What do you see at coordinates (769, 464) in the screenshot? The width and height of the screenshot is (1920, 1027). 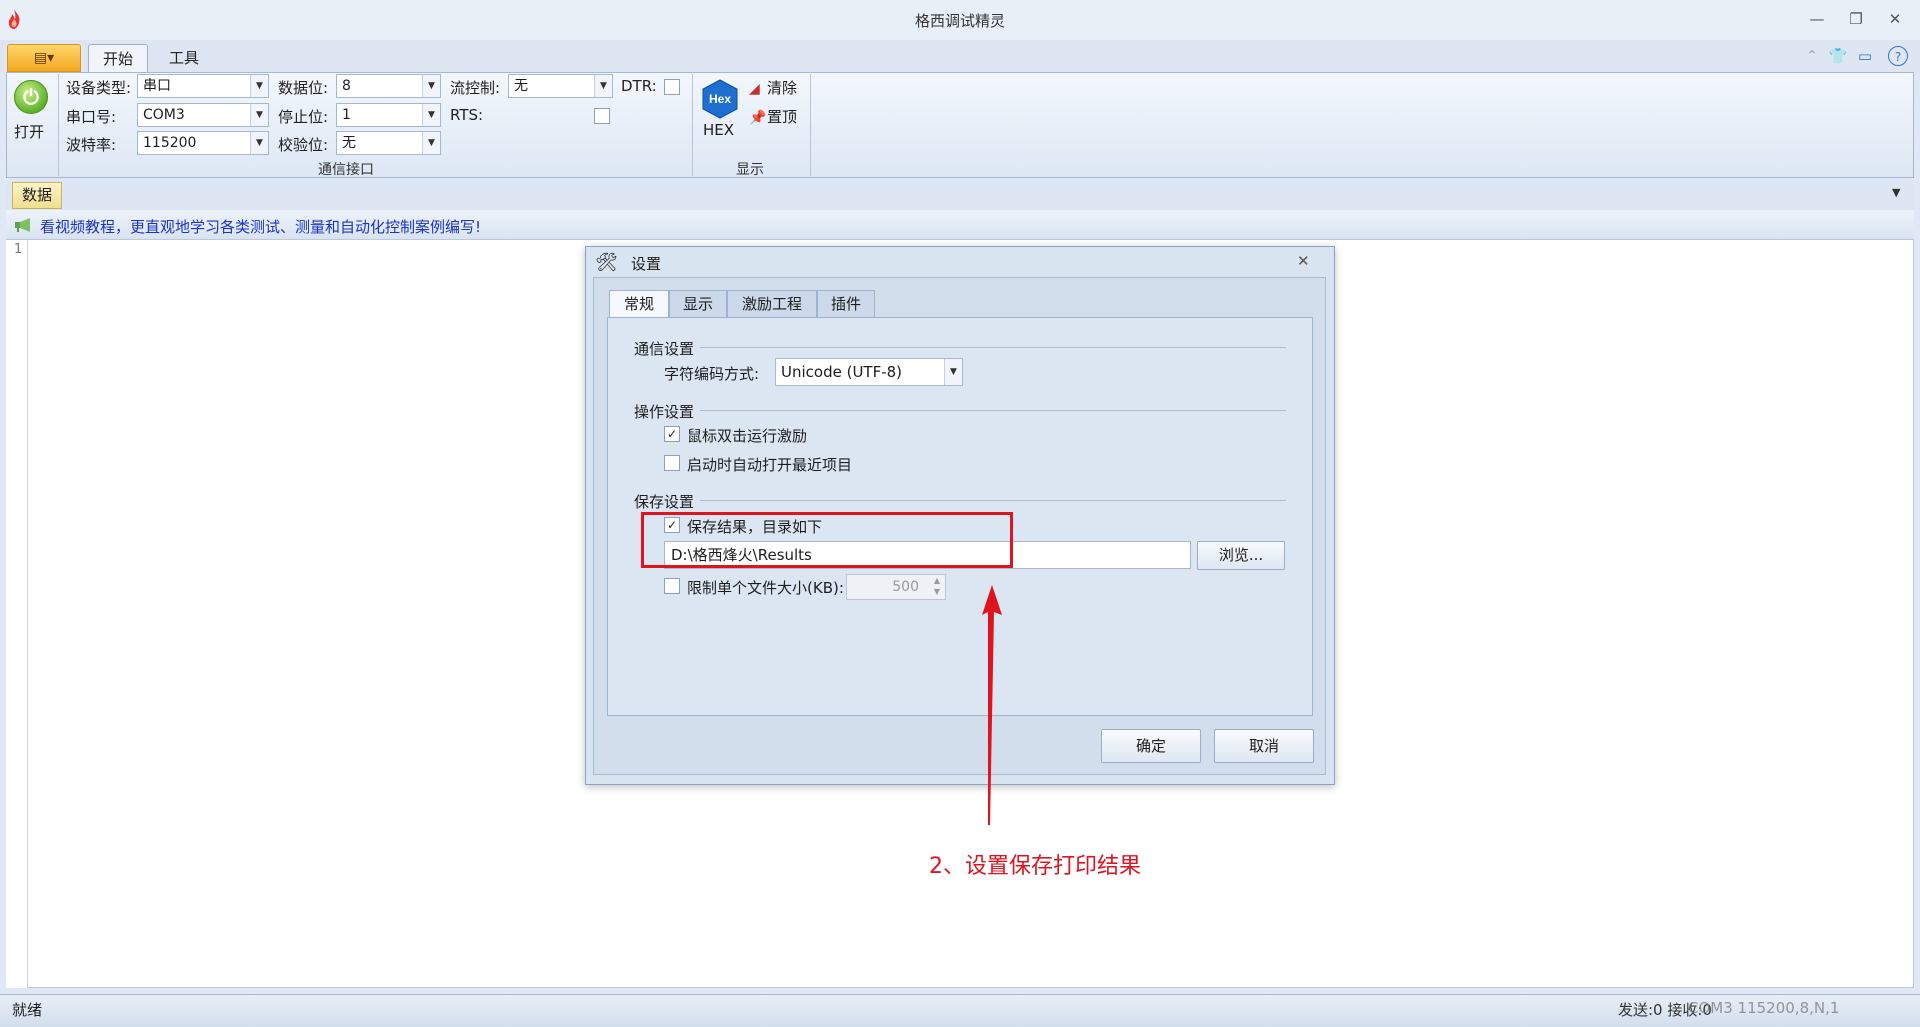 I see `autoopen-label: 启动时自动打开最近项目` at bounding box center [769, 464].